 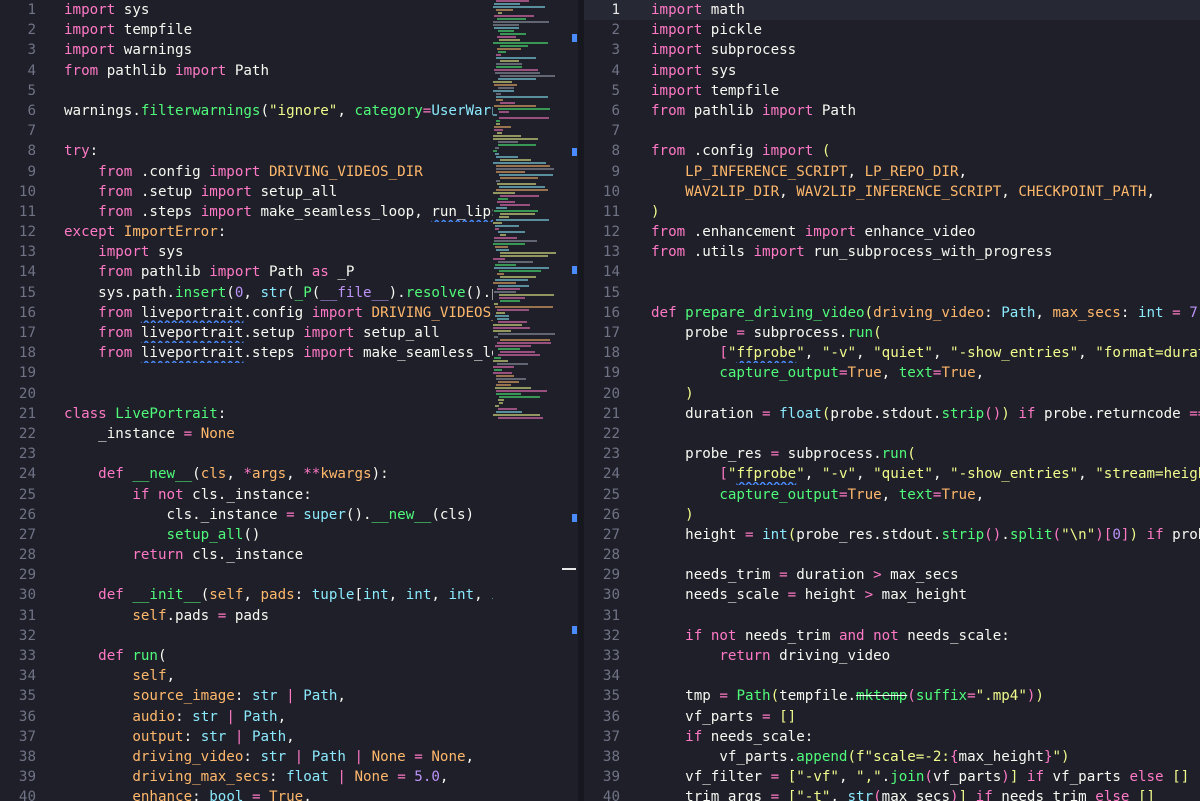 I want to click on code-line: 36 audio: str | Path,, so click(x=246, y=717).